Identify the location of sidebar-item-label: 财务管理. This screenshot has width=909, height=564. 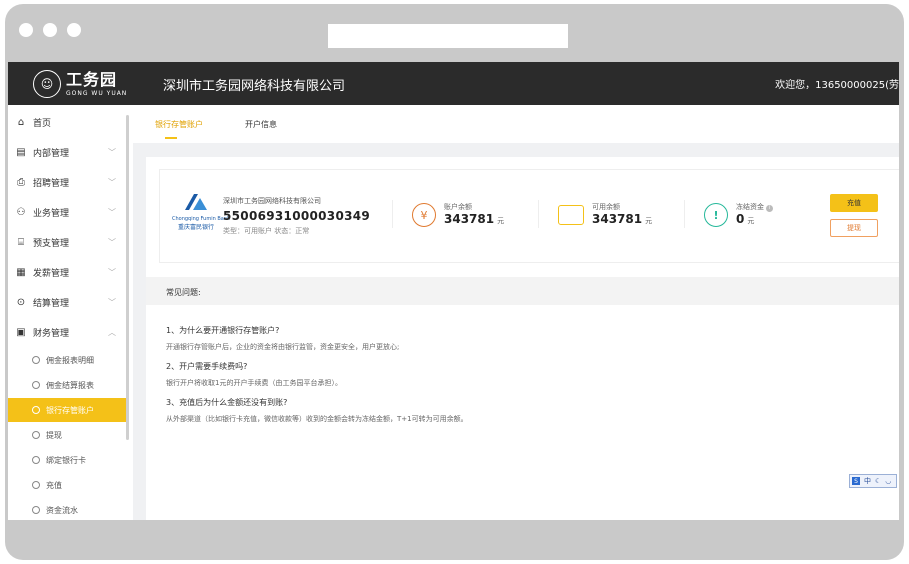
(51, 333).